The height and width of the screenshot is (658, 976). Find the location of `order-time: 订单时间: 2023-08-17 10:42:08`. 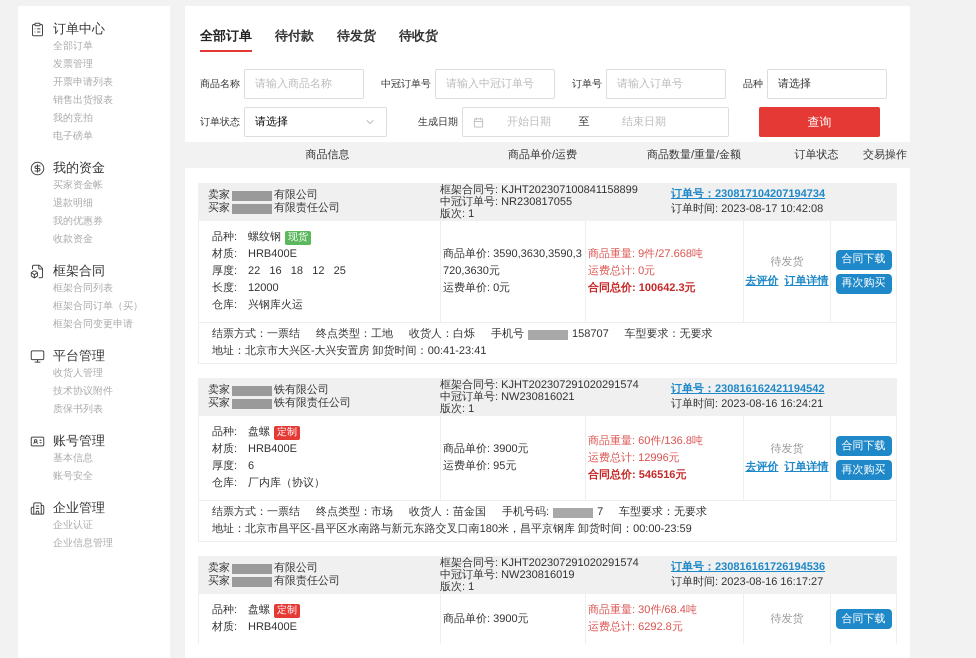

order-time: 订单时间: 2023-08-17 10:42:08 is located at coordinates (747, 209).